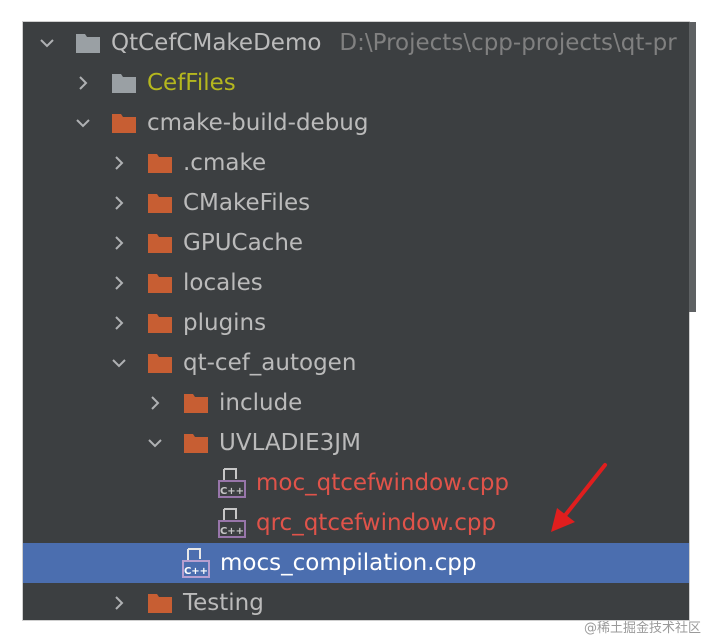 This screenshot has width=711, height=640. I want to click on tree-item-label: .cmake, so click(225, 163).